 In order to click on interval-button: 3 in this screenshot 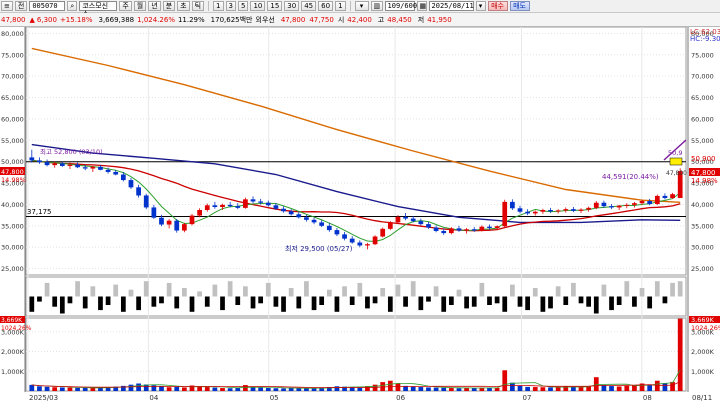, I will do `click(230, 6)`.